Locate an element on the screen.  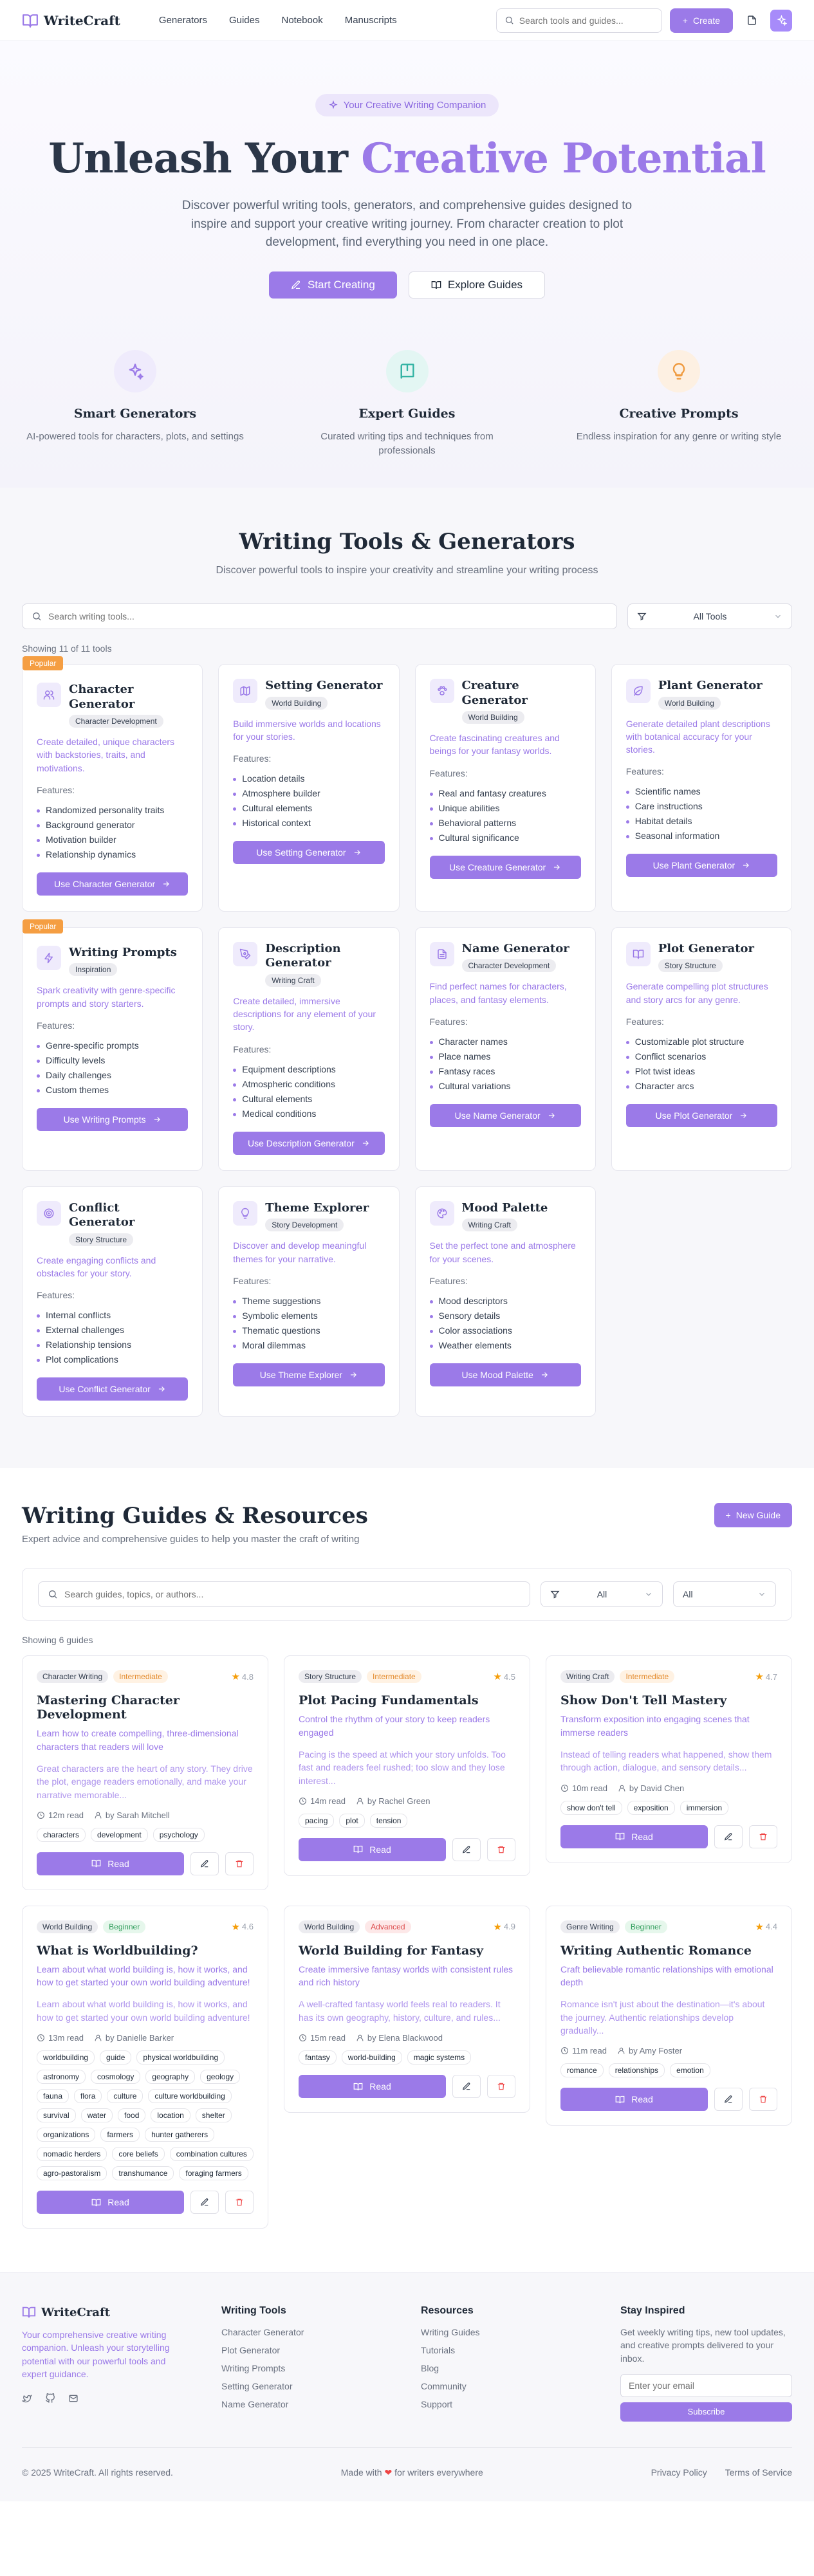
nav-manuscripts: Manuscripts is located at coordinates (371, 20).